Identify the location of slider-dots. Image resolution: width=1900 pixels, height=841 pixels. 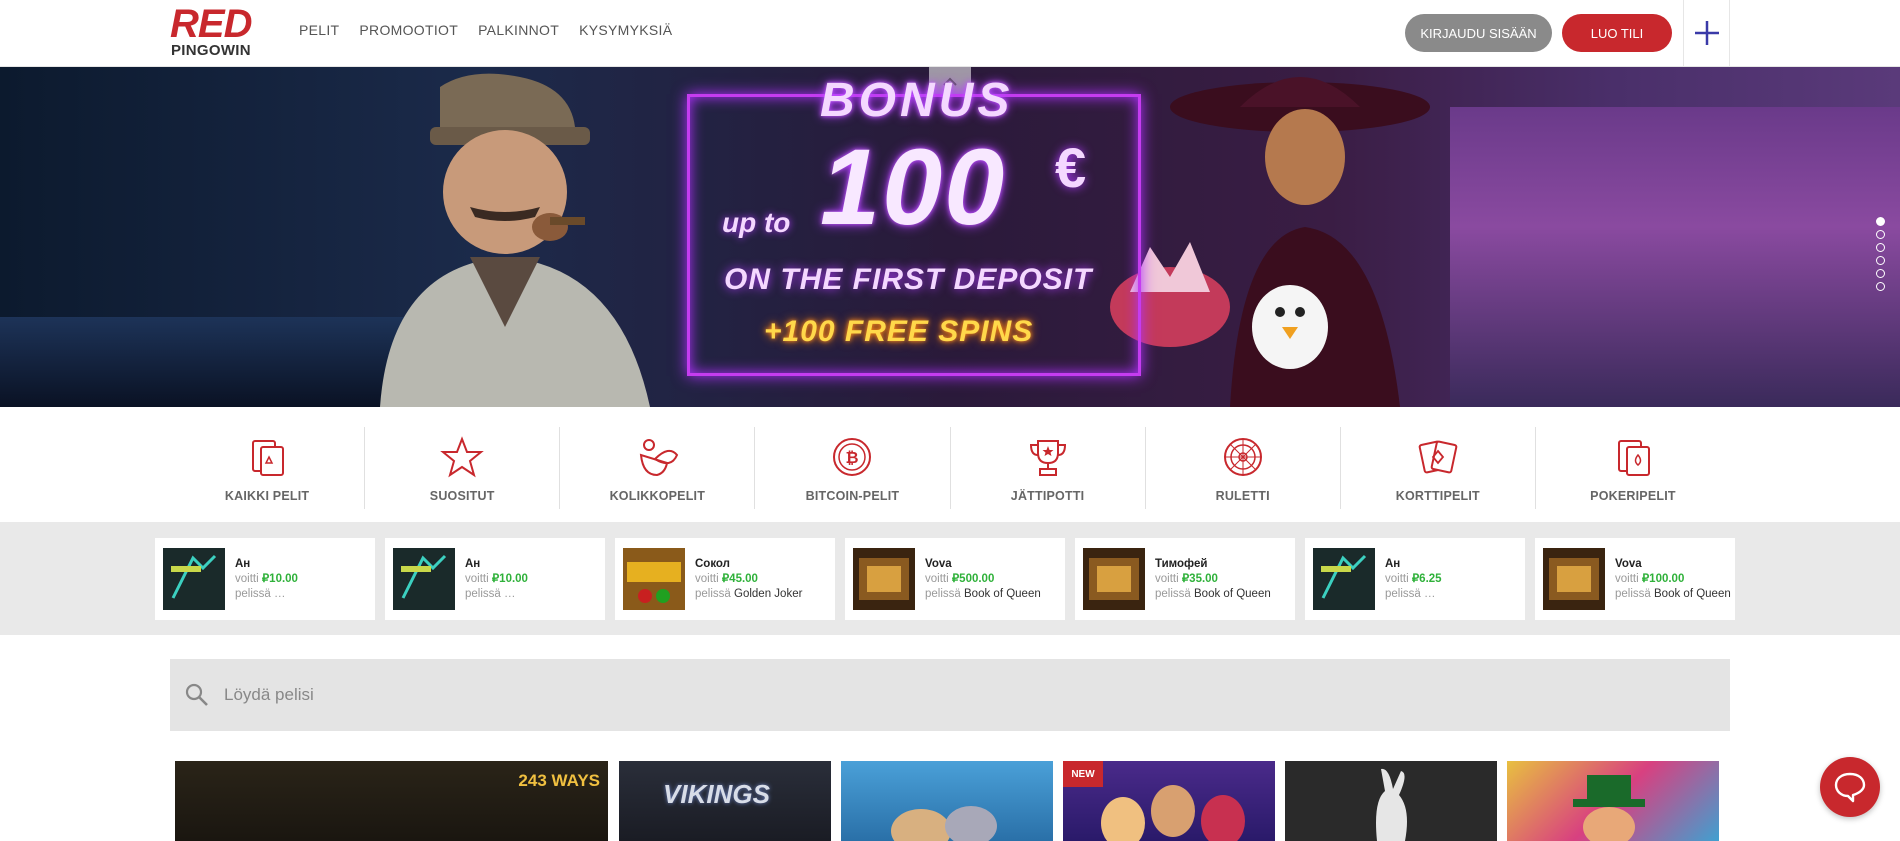
(1880, 254).